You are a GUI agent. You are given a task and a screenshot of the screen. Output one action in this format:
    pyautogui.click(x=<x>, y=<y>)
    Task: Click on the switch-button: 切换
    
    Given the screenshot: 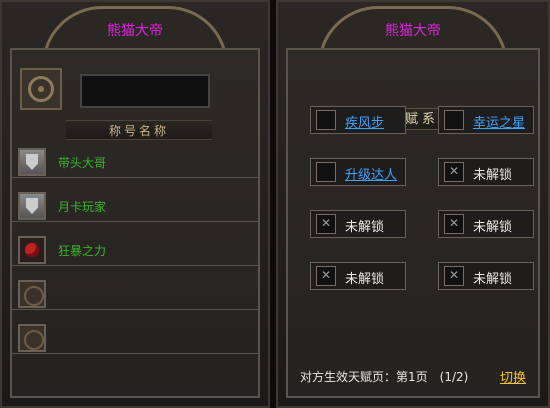 What is the action you would take?
    pyautogui.click(x=513, y=376)
    